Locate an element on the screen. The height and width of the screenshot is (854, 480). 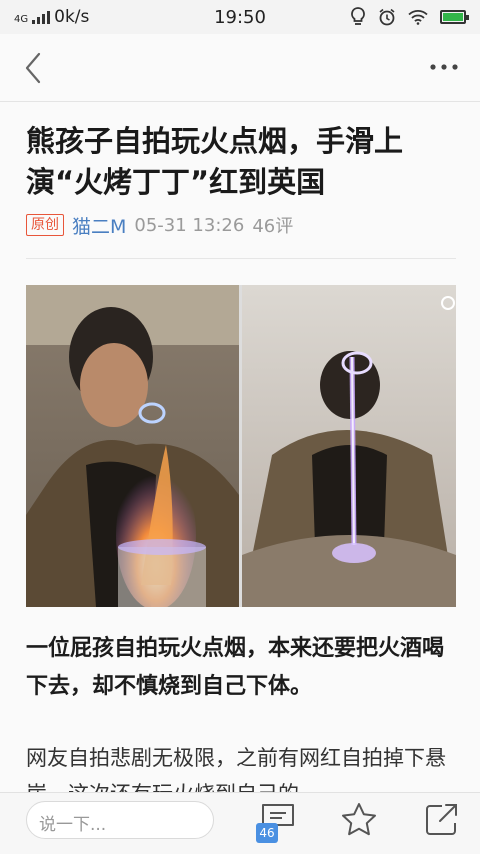
battery-icon is located at coordinates (454, 17).